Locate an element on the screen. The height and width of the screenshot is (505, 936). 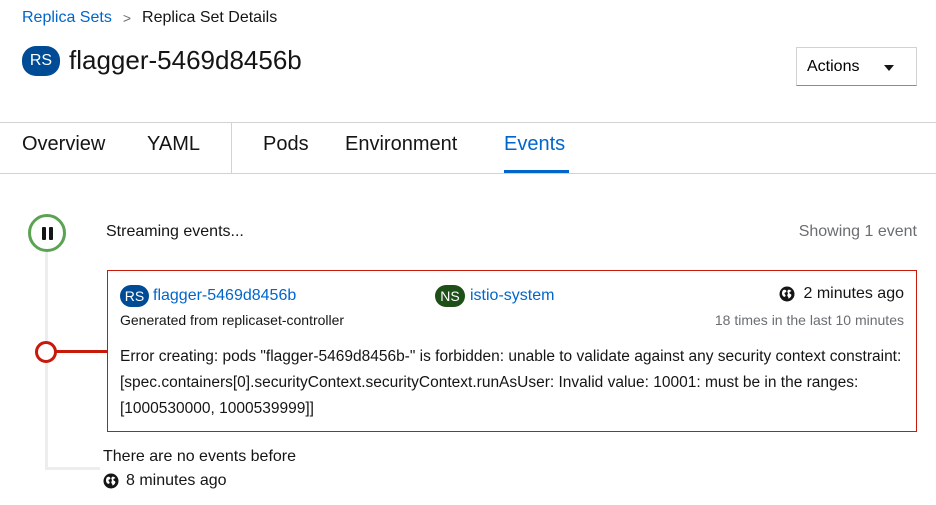
event-namespace-link: istio-system is located at coordinates (512, 296).